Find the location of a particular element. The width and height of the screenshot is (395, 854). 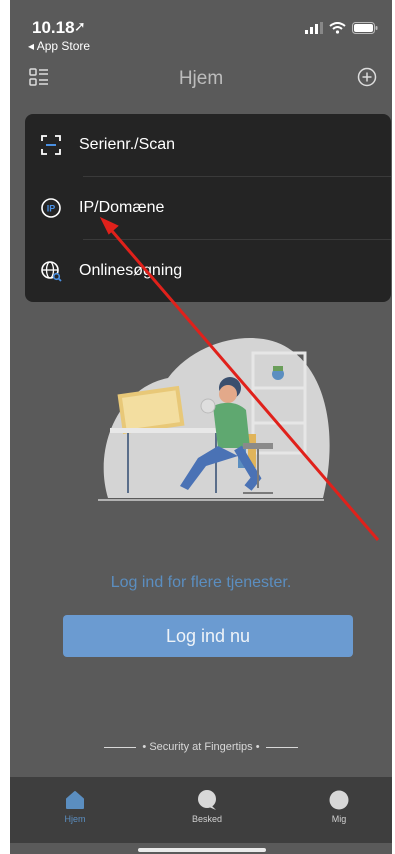

wifi-icon is located at coordinates (337, 28).